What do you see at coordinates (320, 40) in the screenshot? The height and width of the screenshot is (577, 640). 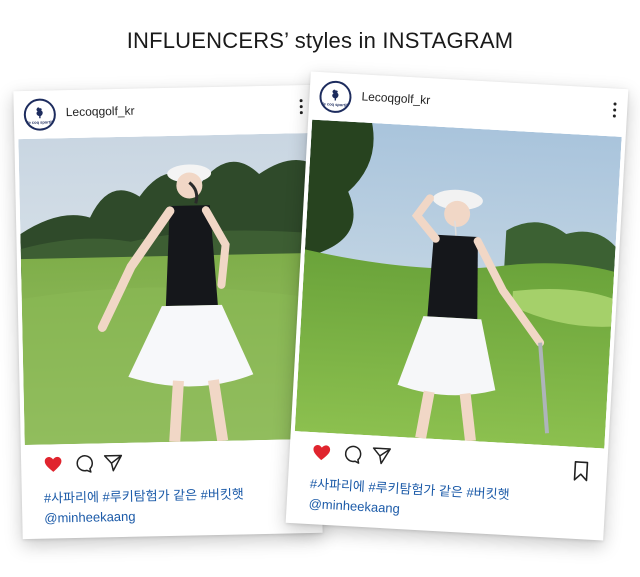 I see `page-title: INFLUENCERS’ styles in INSTAGRAM` at bounding box center [320, 40].